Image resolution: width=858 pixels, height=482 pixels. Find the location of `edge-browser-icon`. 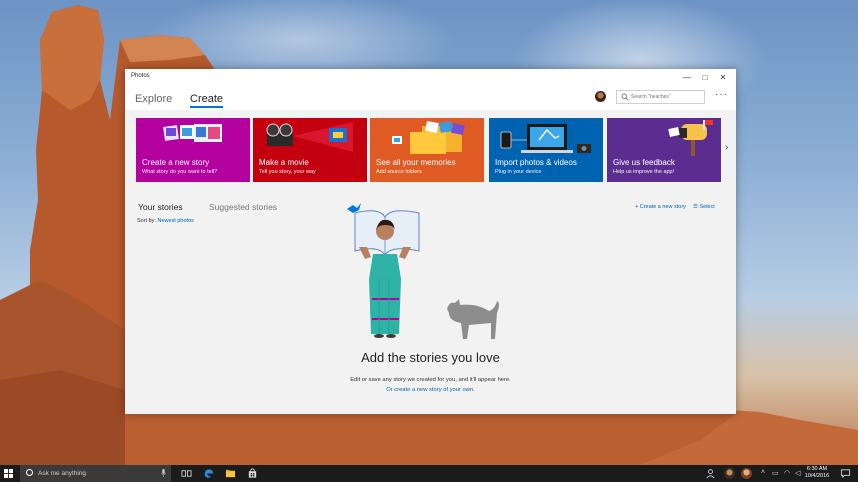

edge-browser-icon is located at coordinates (208, 473).